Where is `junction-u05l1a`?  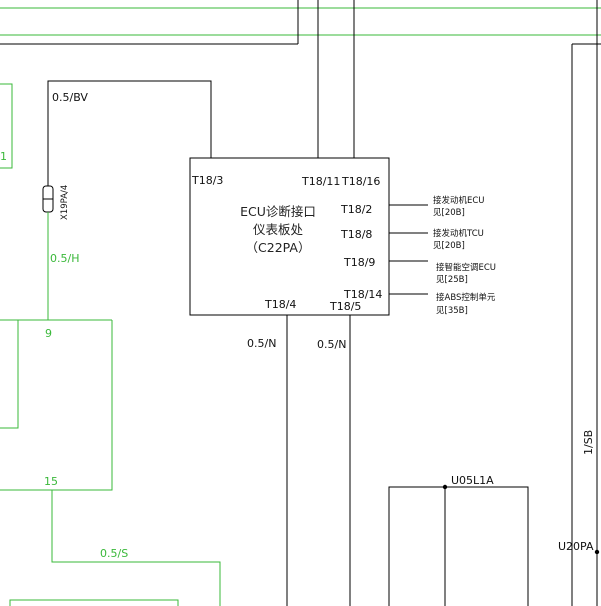
junction-u05l1a is located at coordinates (445, 487).